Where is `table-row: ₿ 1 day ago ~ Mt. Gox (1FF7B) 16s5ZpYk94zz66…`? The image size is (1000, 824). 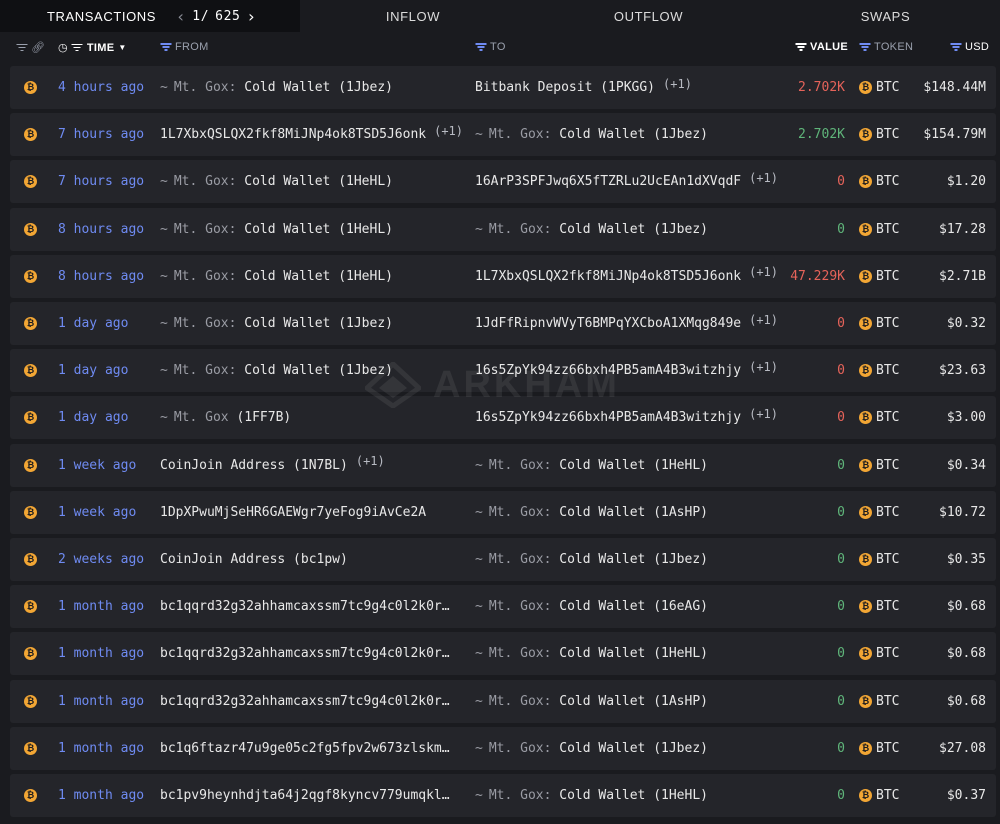
table-row: ₿ 1 day ago ~ Mt. Gox (1FF7B) 16s5ZpYk94zz66… is located at coordinates (503, 418).